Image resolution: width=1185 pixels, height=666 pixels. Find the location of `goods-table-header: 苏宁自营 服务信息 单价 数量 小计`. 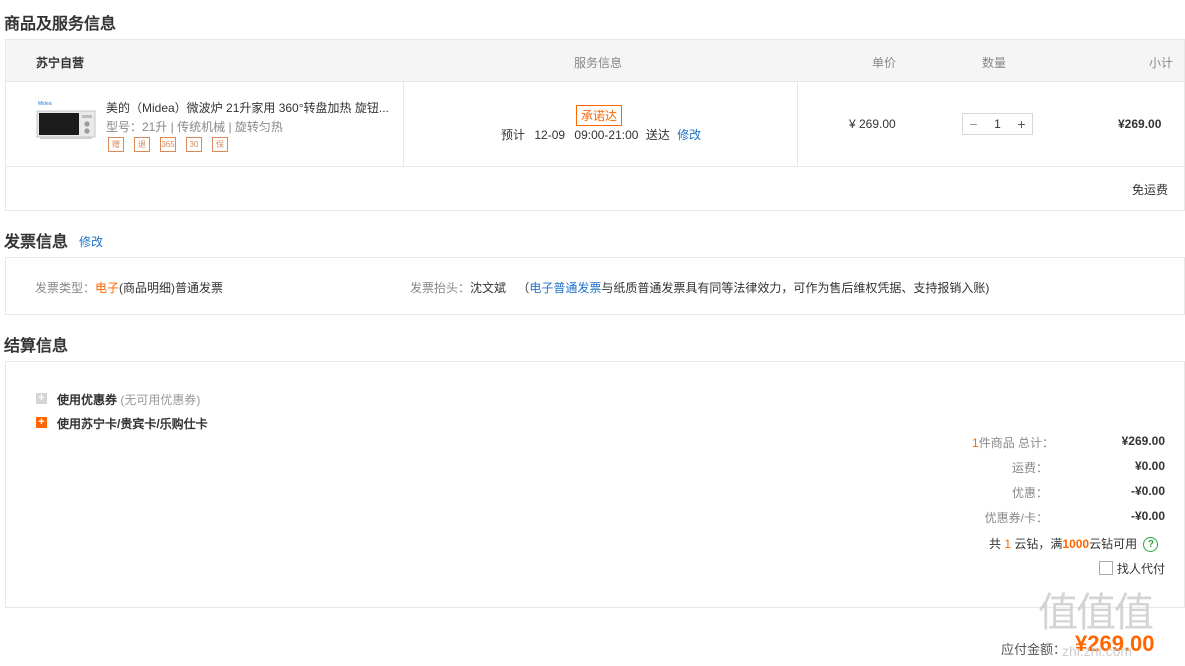

goods-table-header: 苏宁自营 服务信息 单价 数量 小计 is located at coordinates (595, 61).